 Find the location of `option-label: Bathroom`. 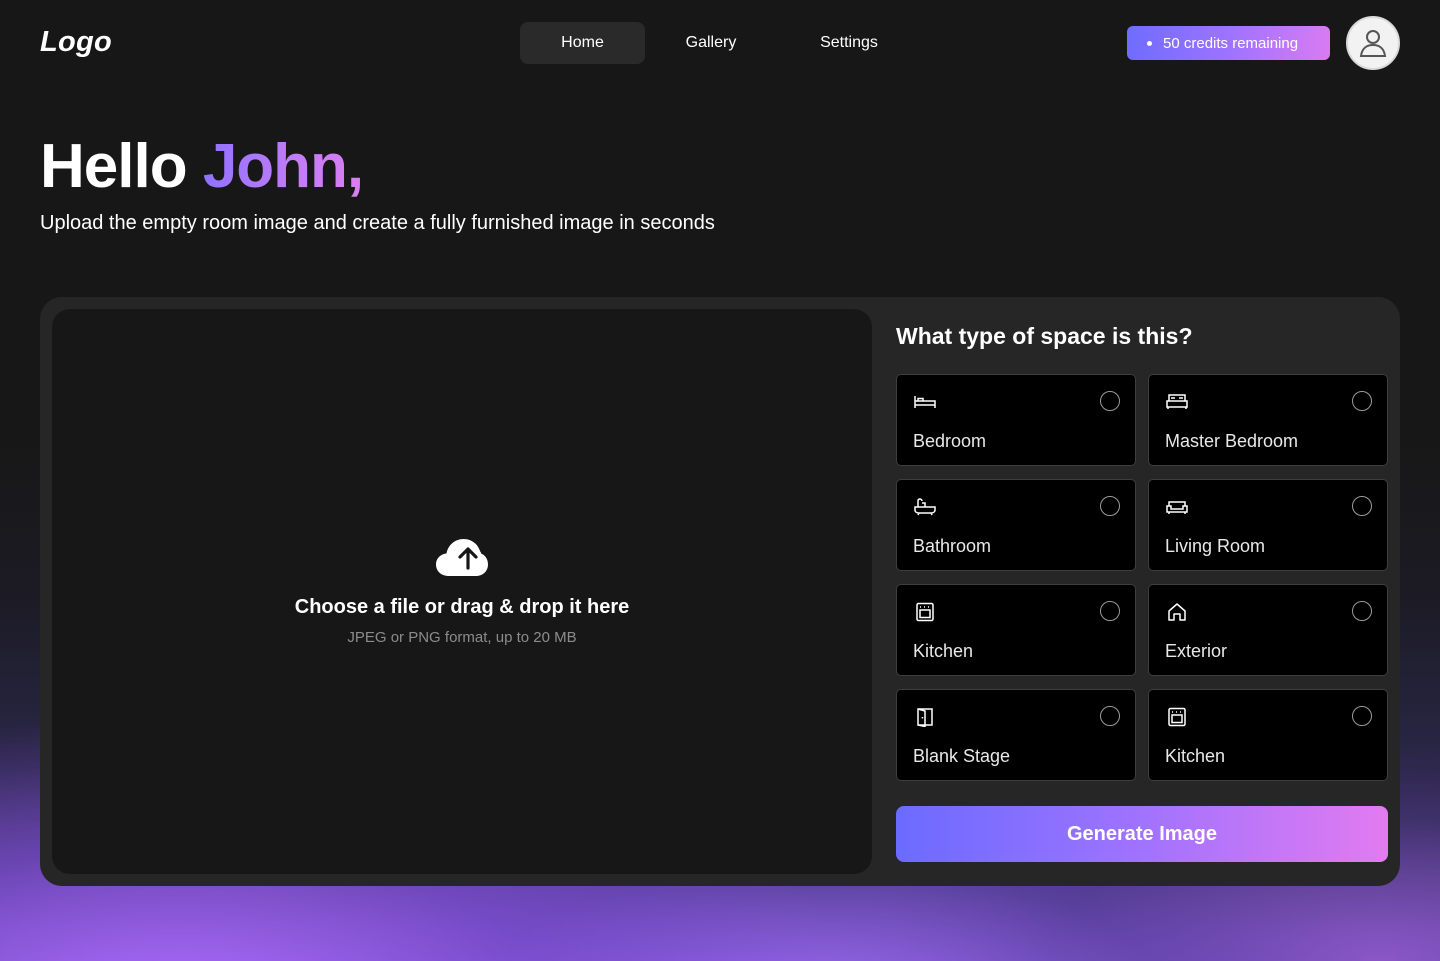

option-label: Bathroom is located at coordinates (952, 546).